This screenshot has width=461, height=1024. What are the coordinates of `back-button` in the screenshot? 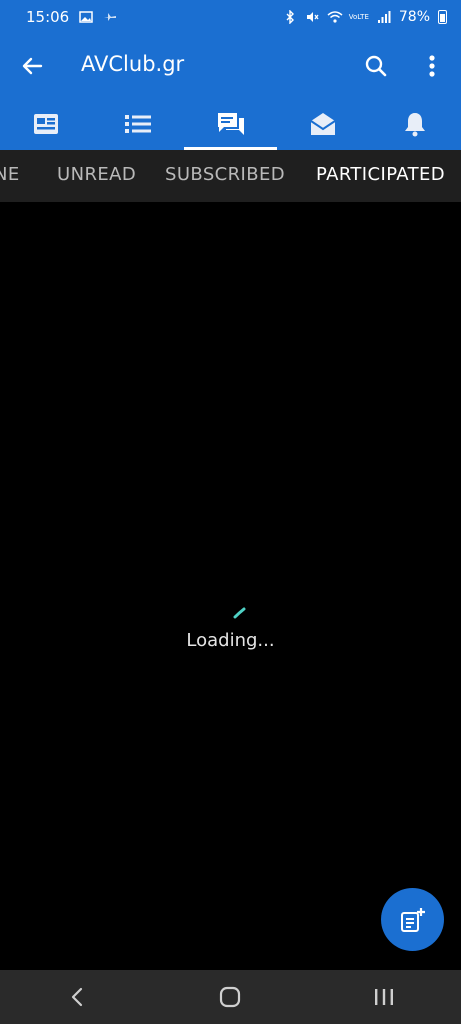 It's located at (32, 66).